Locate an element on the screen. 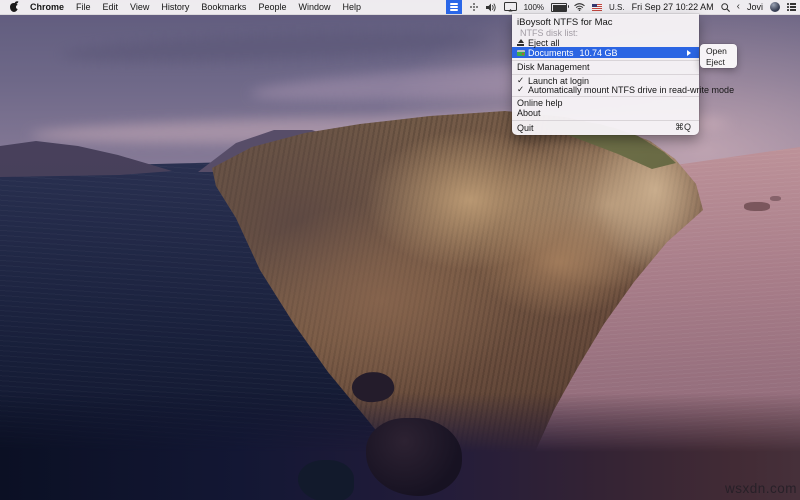 The height and width of the screenshot is (500, 800). app-menu-window: Window is located at coordinates (314, 7).